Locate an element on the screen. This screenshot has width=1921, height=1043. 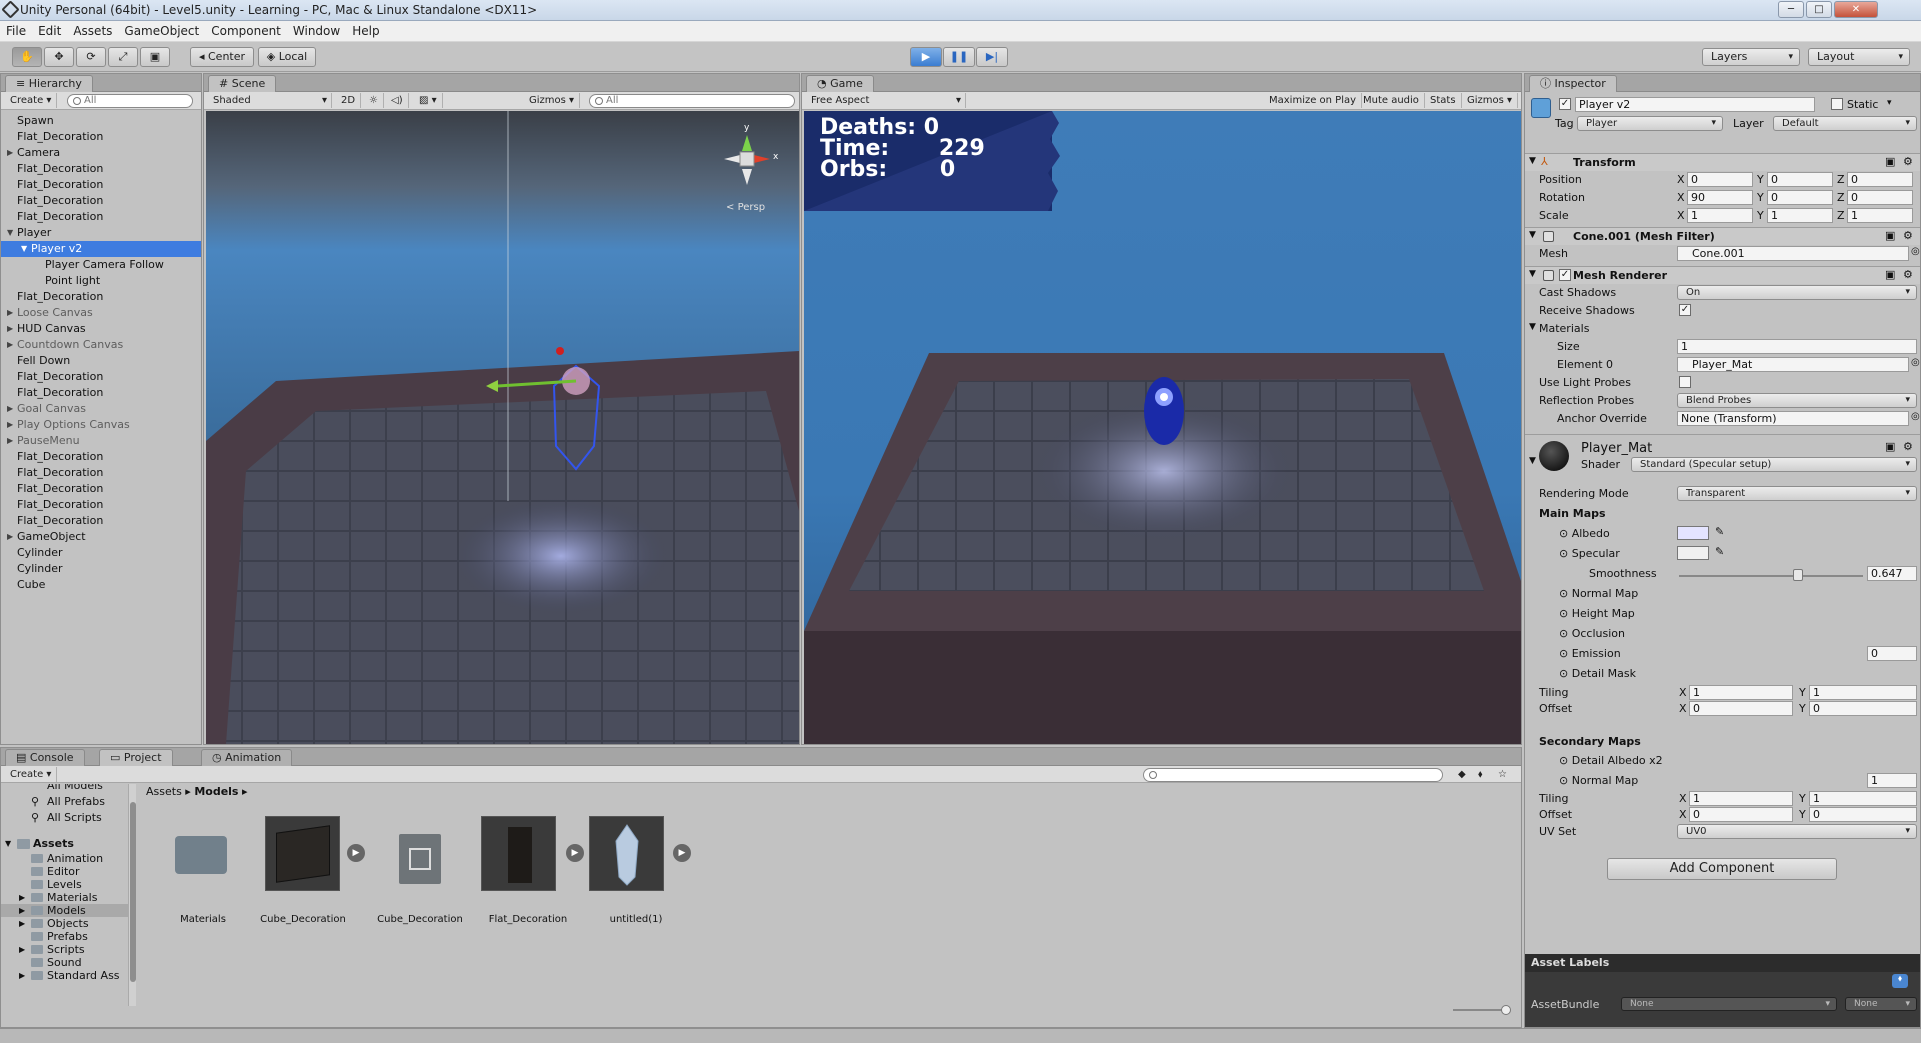
smoothness-slider-handle is located at coordinates (1798, 575).